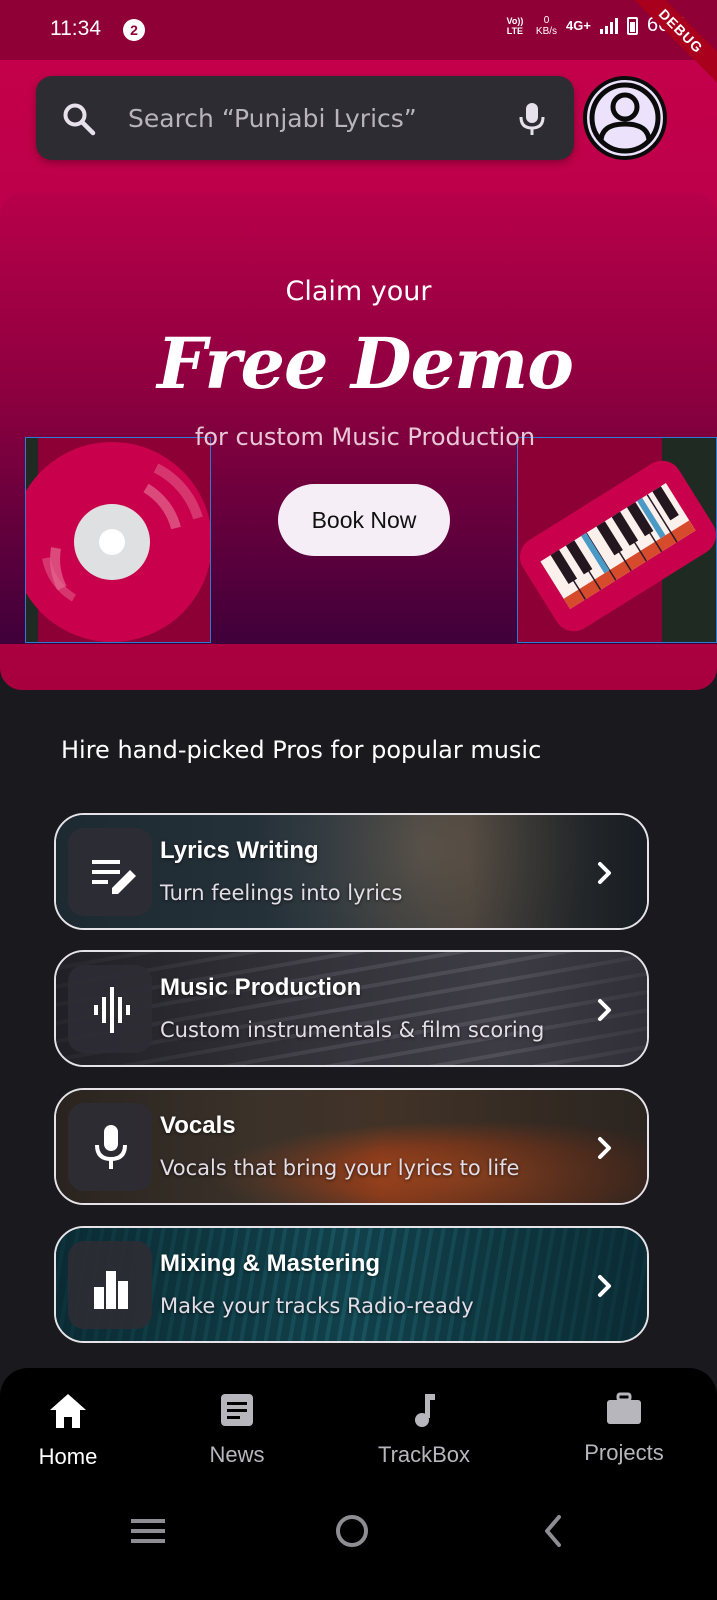 The height and width of the screenshot is (1600, 717). I want to click on nav-label: Home, so click(68, 1456).